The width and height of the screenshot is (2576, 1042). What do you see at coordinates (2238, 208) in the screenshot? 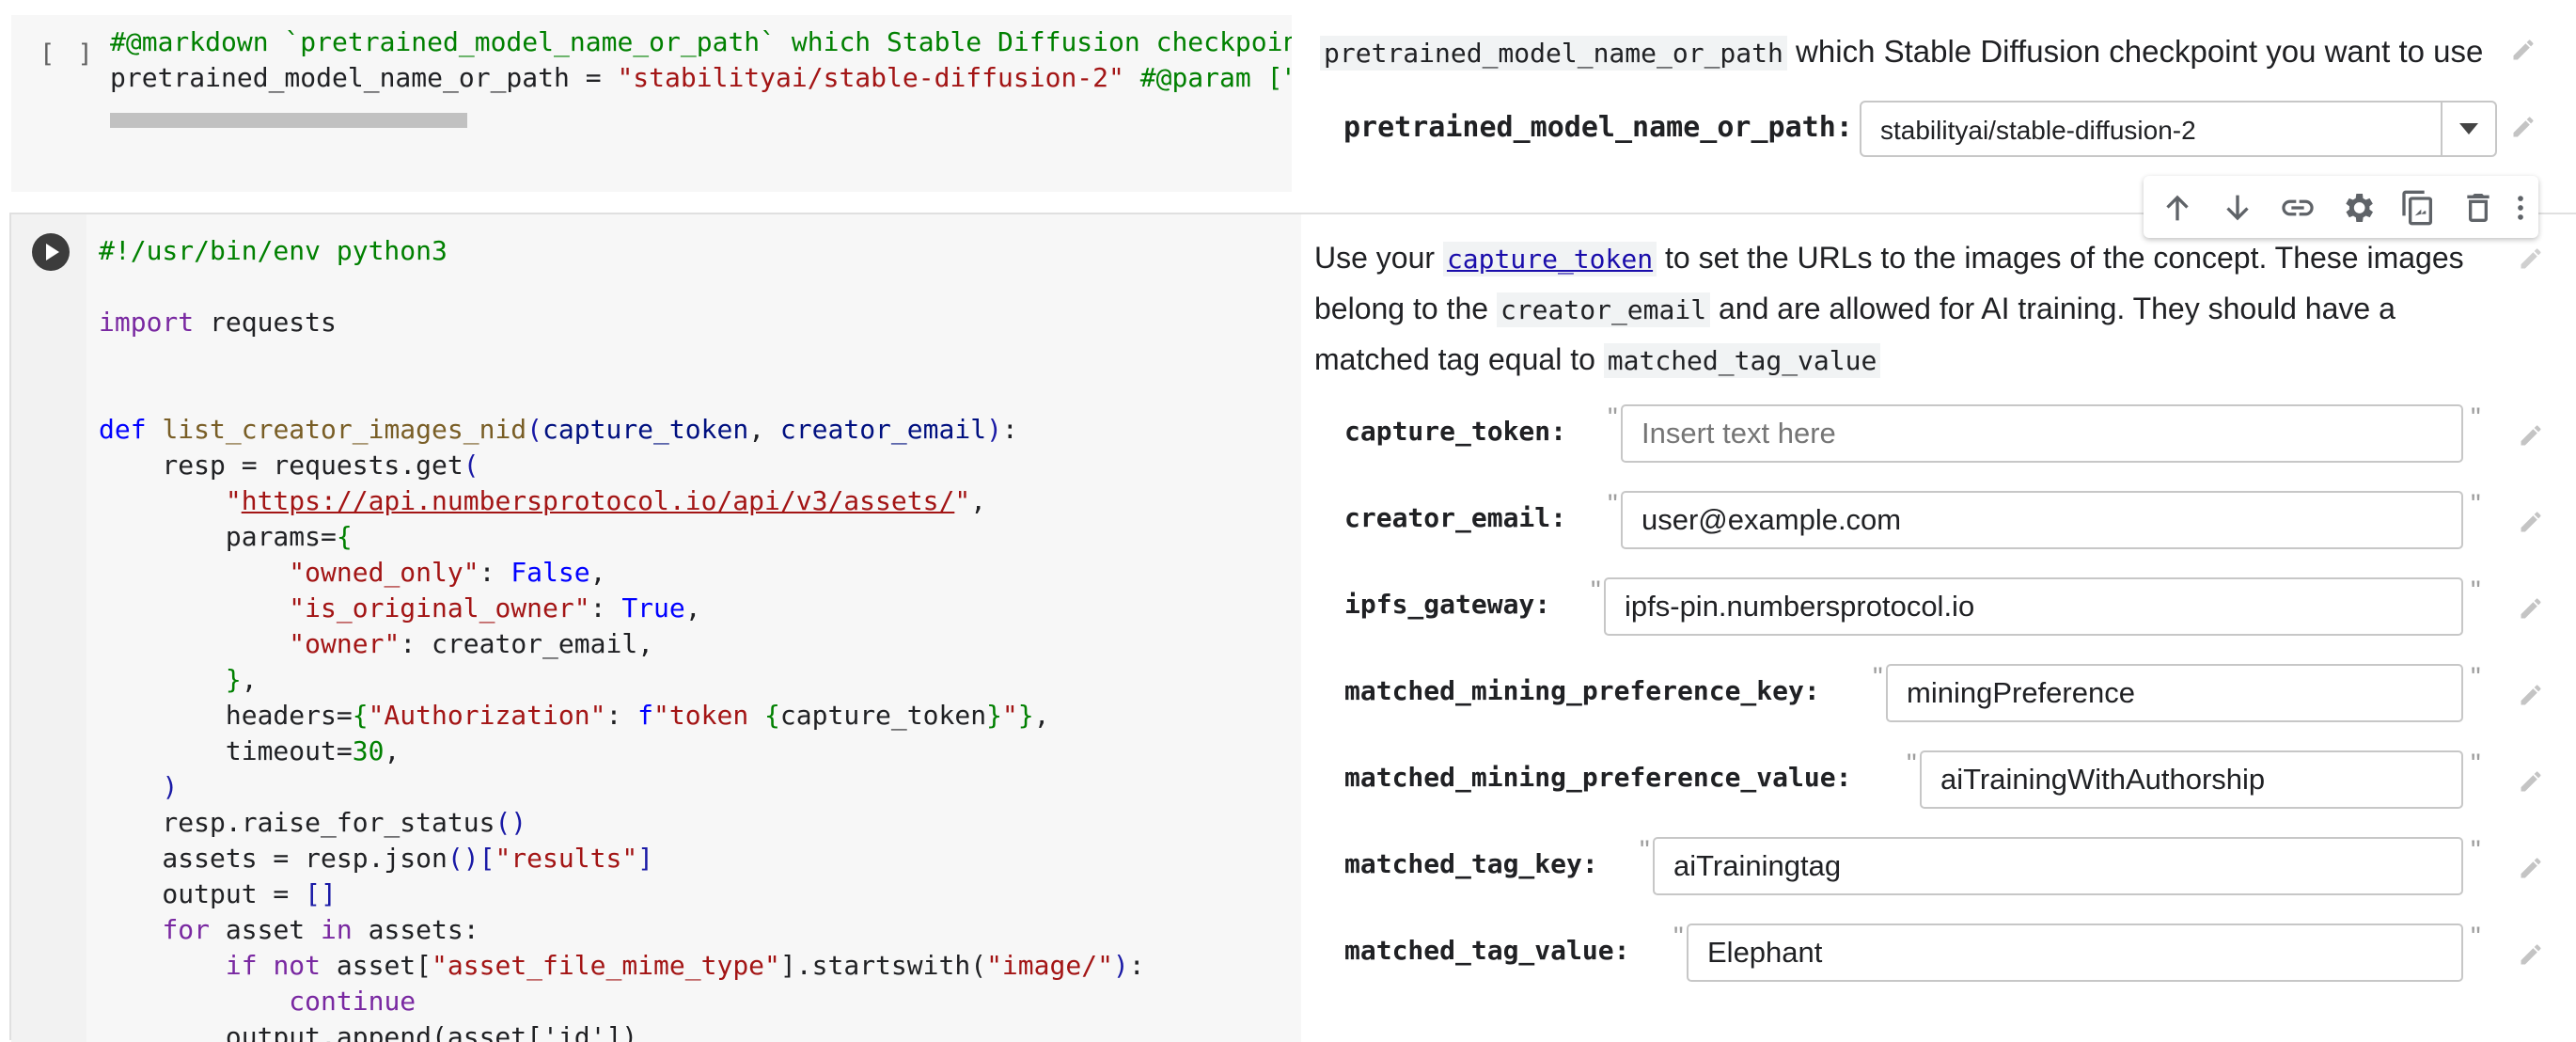
I see `arrow-down-icon` at bounding box center [2238, 208].